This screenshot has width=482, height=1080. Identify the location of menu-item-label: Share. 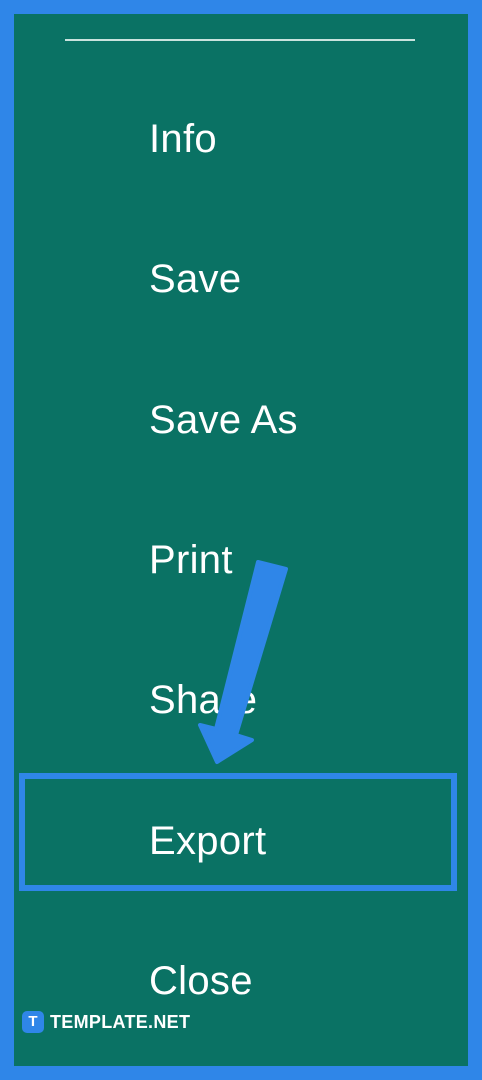
(203, 700).